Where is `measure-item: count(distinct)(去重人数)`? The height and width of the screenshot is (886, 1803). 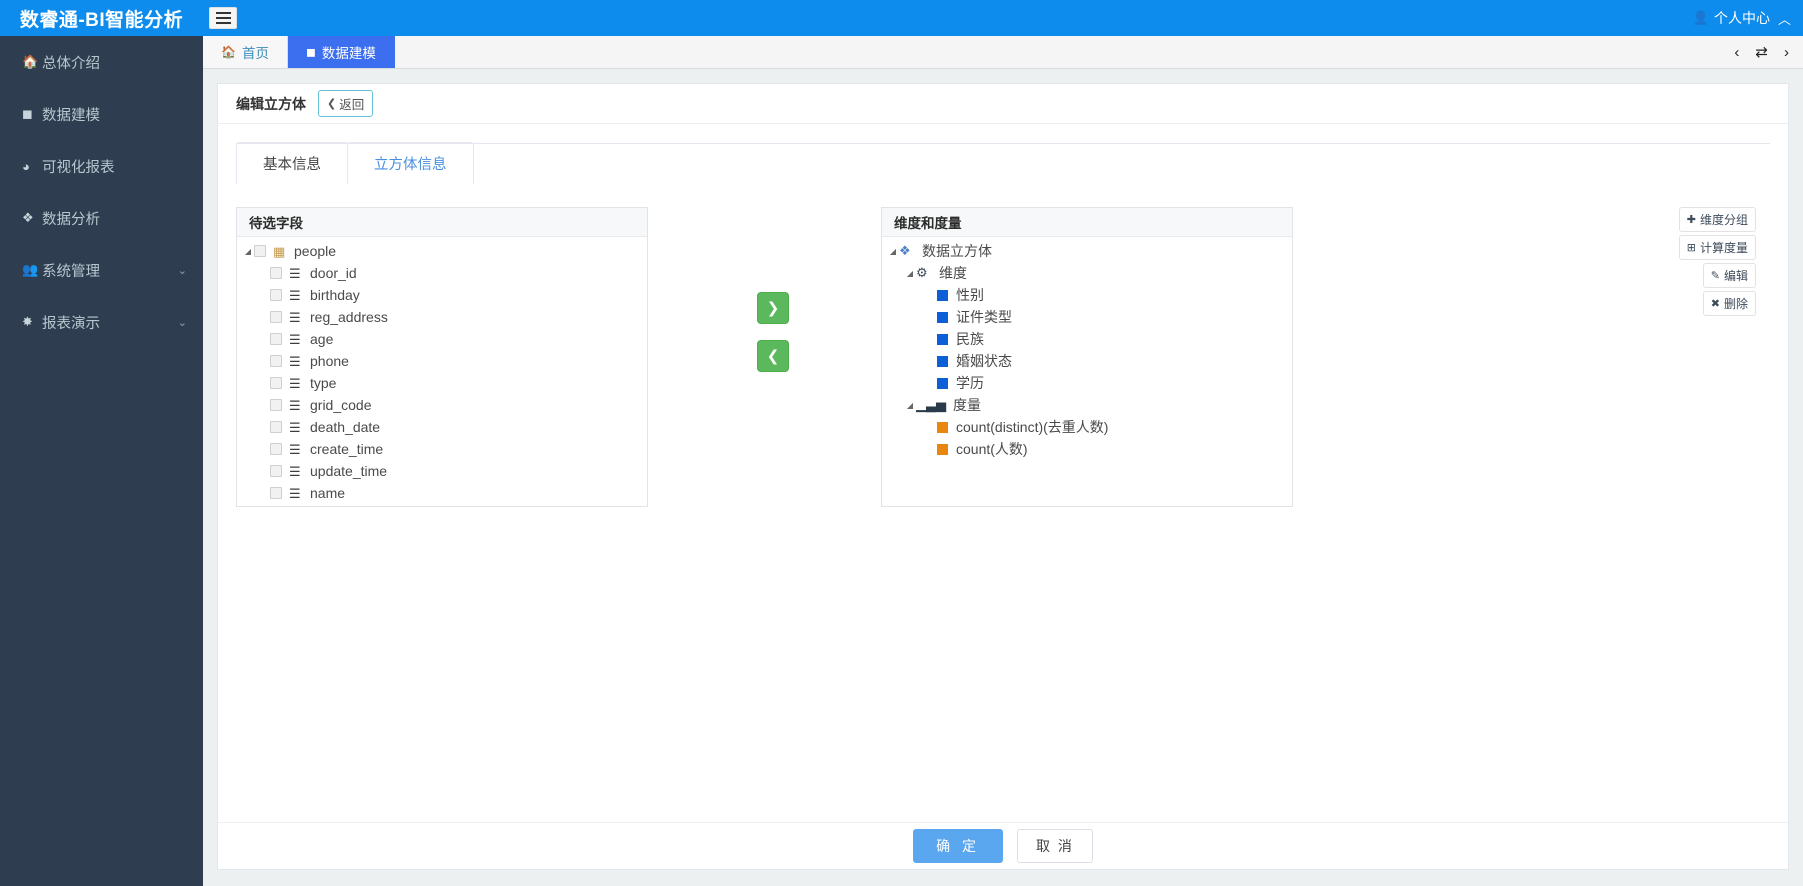 measure-item: count(distinct)(去重人数) is located at coordinates (1087, 427).